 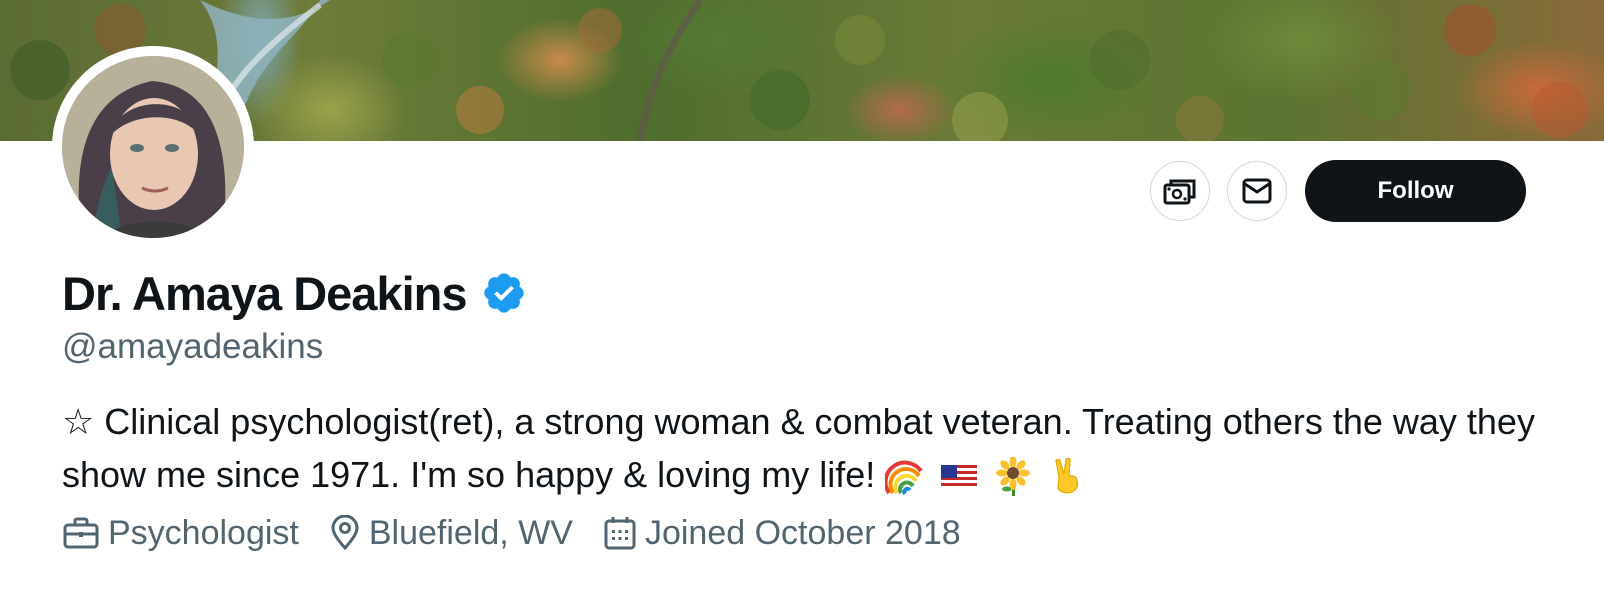 I want to click on rainbow-icon, so click(x=904, y=478).